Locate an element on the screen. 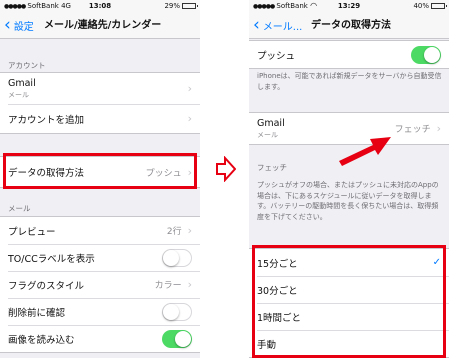 Image resolution: width=449 pixels, height=358 pixels. fetch-new-data-row: データの取得方法 プッシュ › is located at coordinates (100, 172).